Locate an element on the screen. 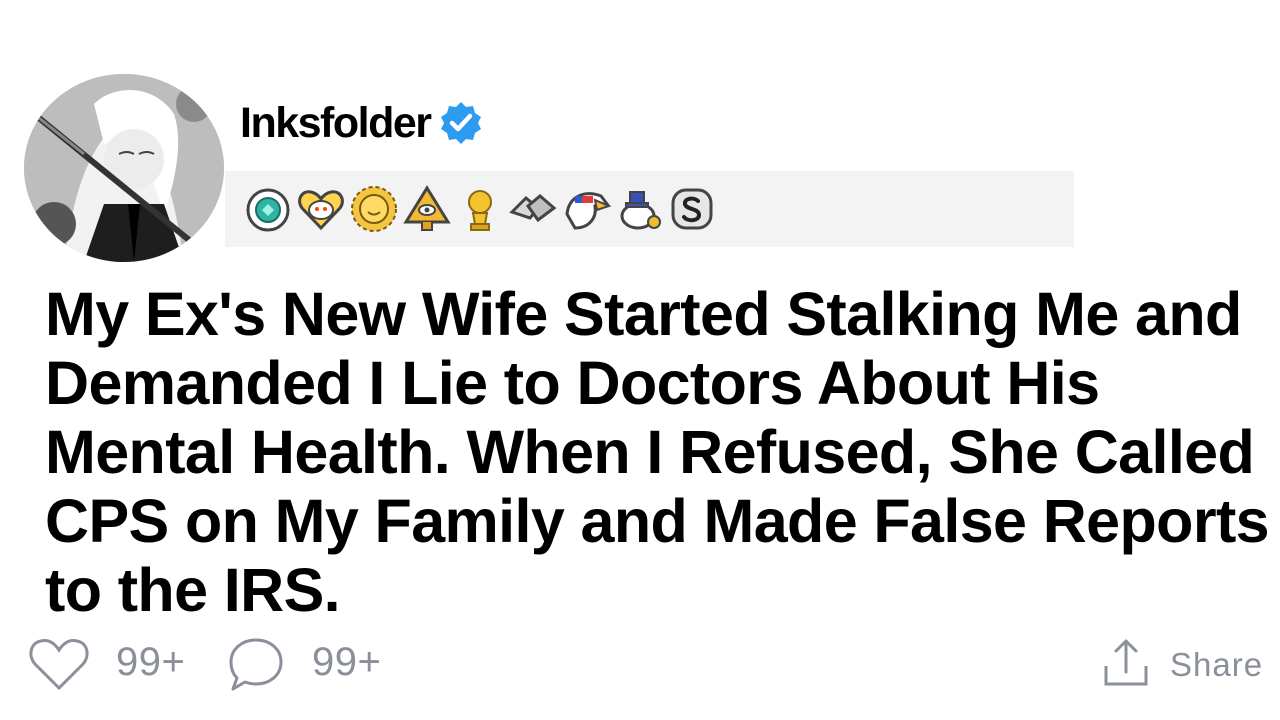  heart-icon is located at coordinates (59, 664).